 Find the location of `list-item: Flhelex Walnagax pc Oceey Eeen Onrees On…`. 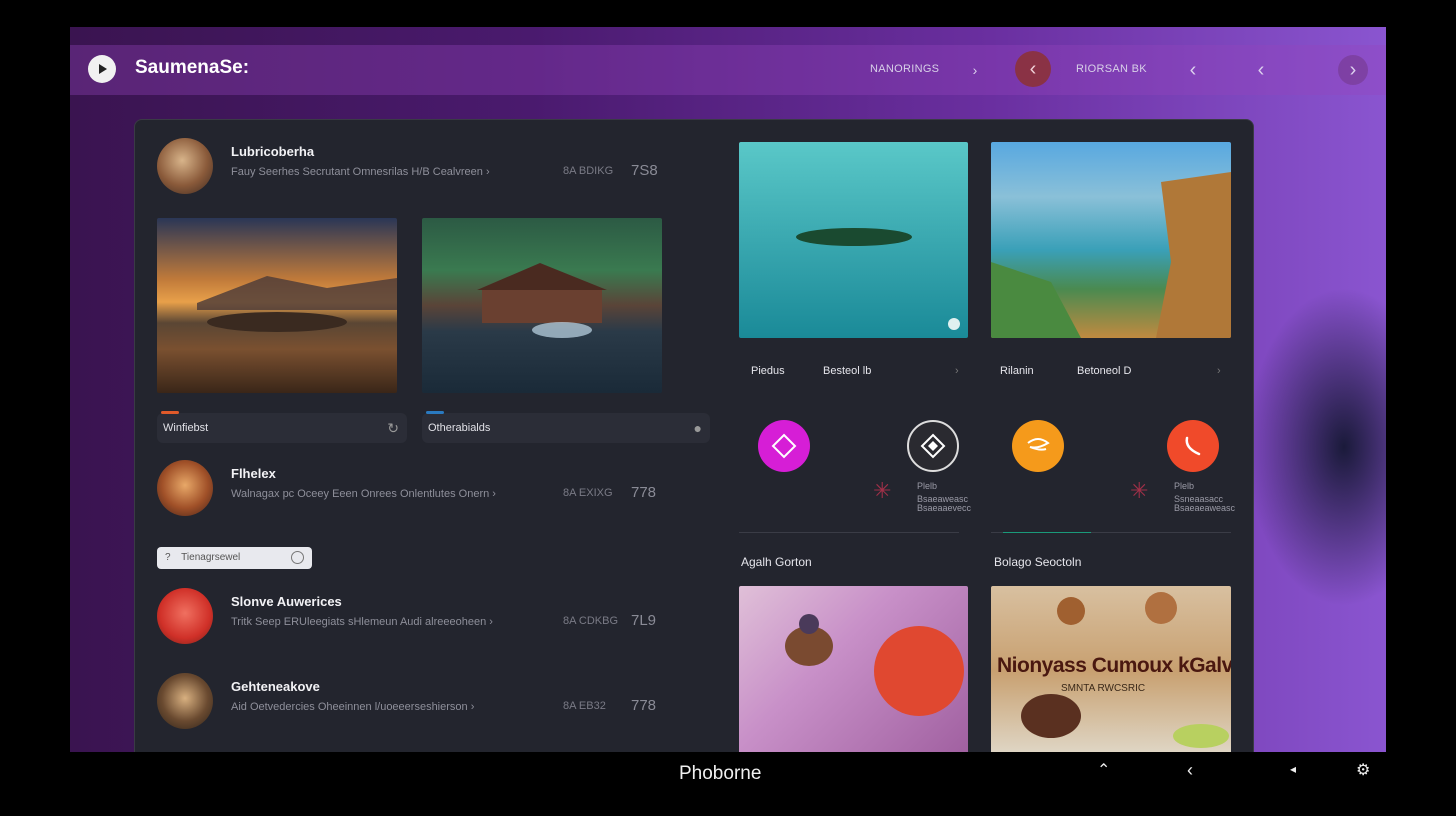

list-item: Flhelex Walnagax pc Oceey Eeen Onrees On… is located at coordinates (427, 489).